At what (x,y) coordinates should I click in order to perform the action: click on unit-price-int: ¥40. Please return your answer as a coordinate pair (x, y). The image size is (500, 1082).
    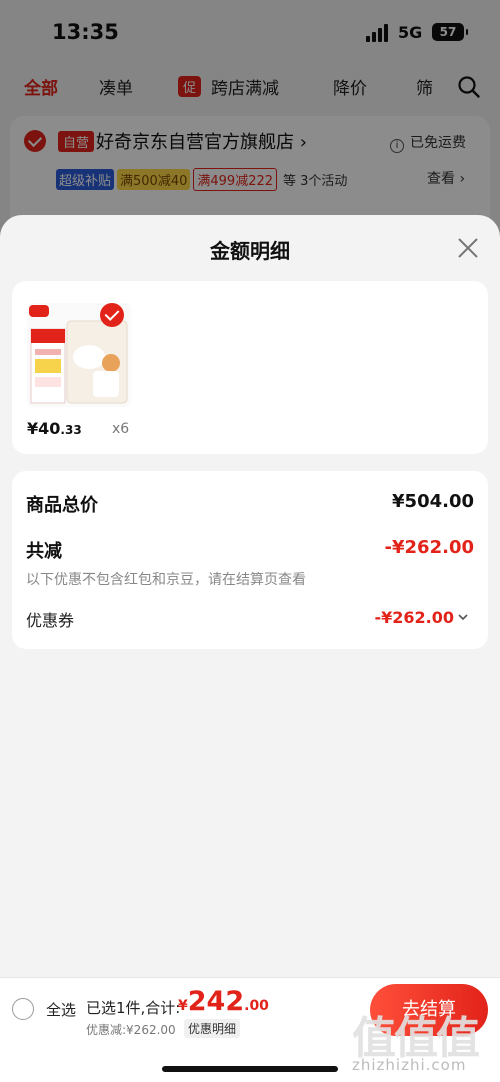
    Looking at the image, I should click on (44, 428).